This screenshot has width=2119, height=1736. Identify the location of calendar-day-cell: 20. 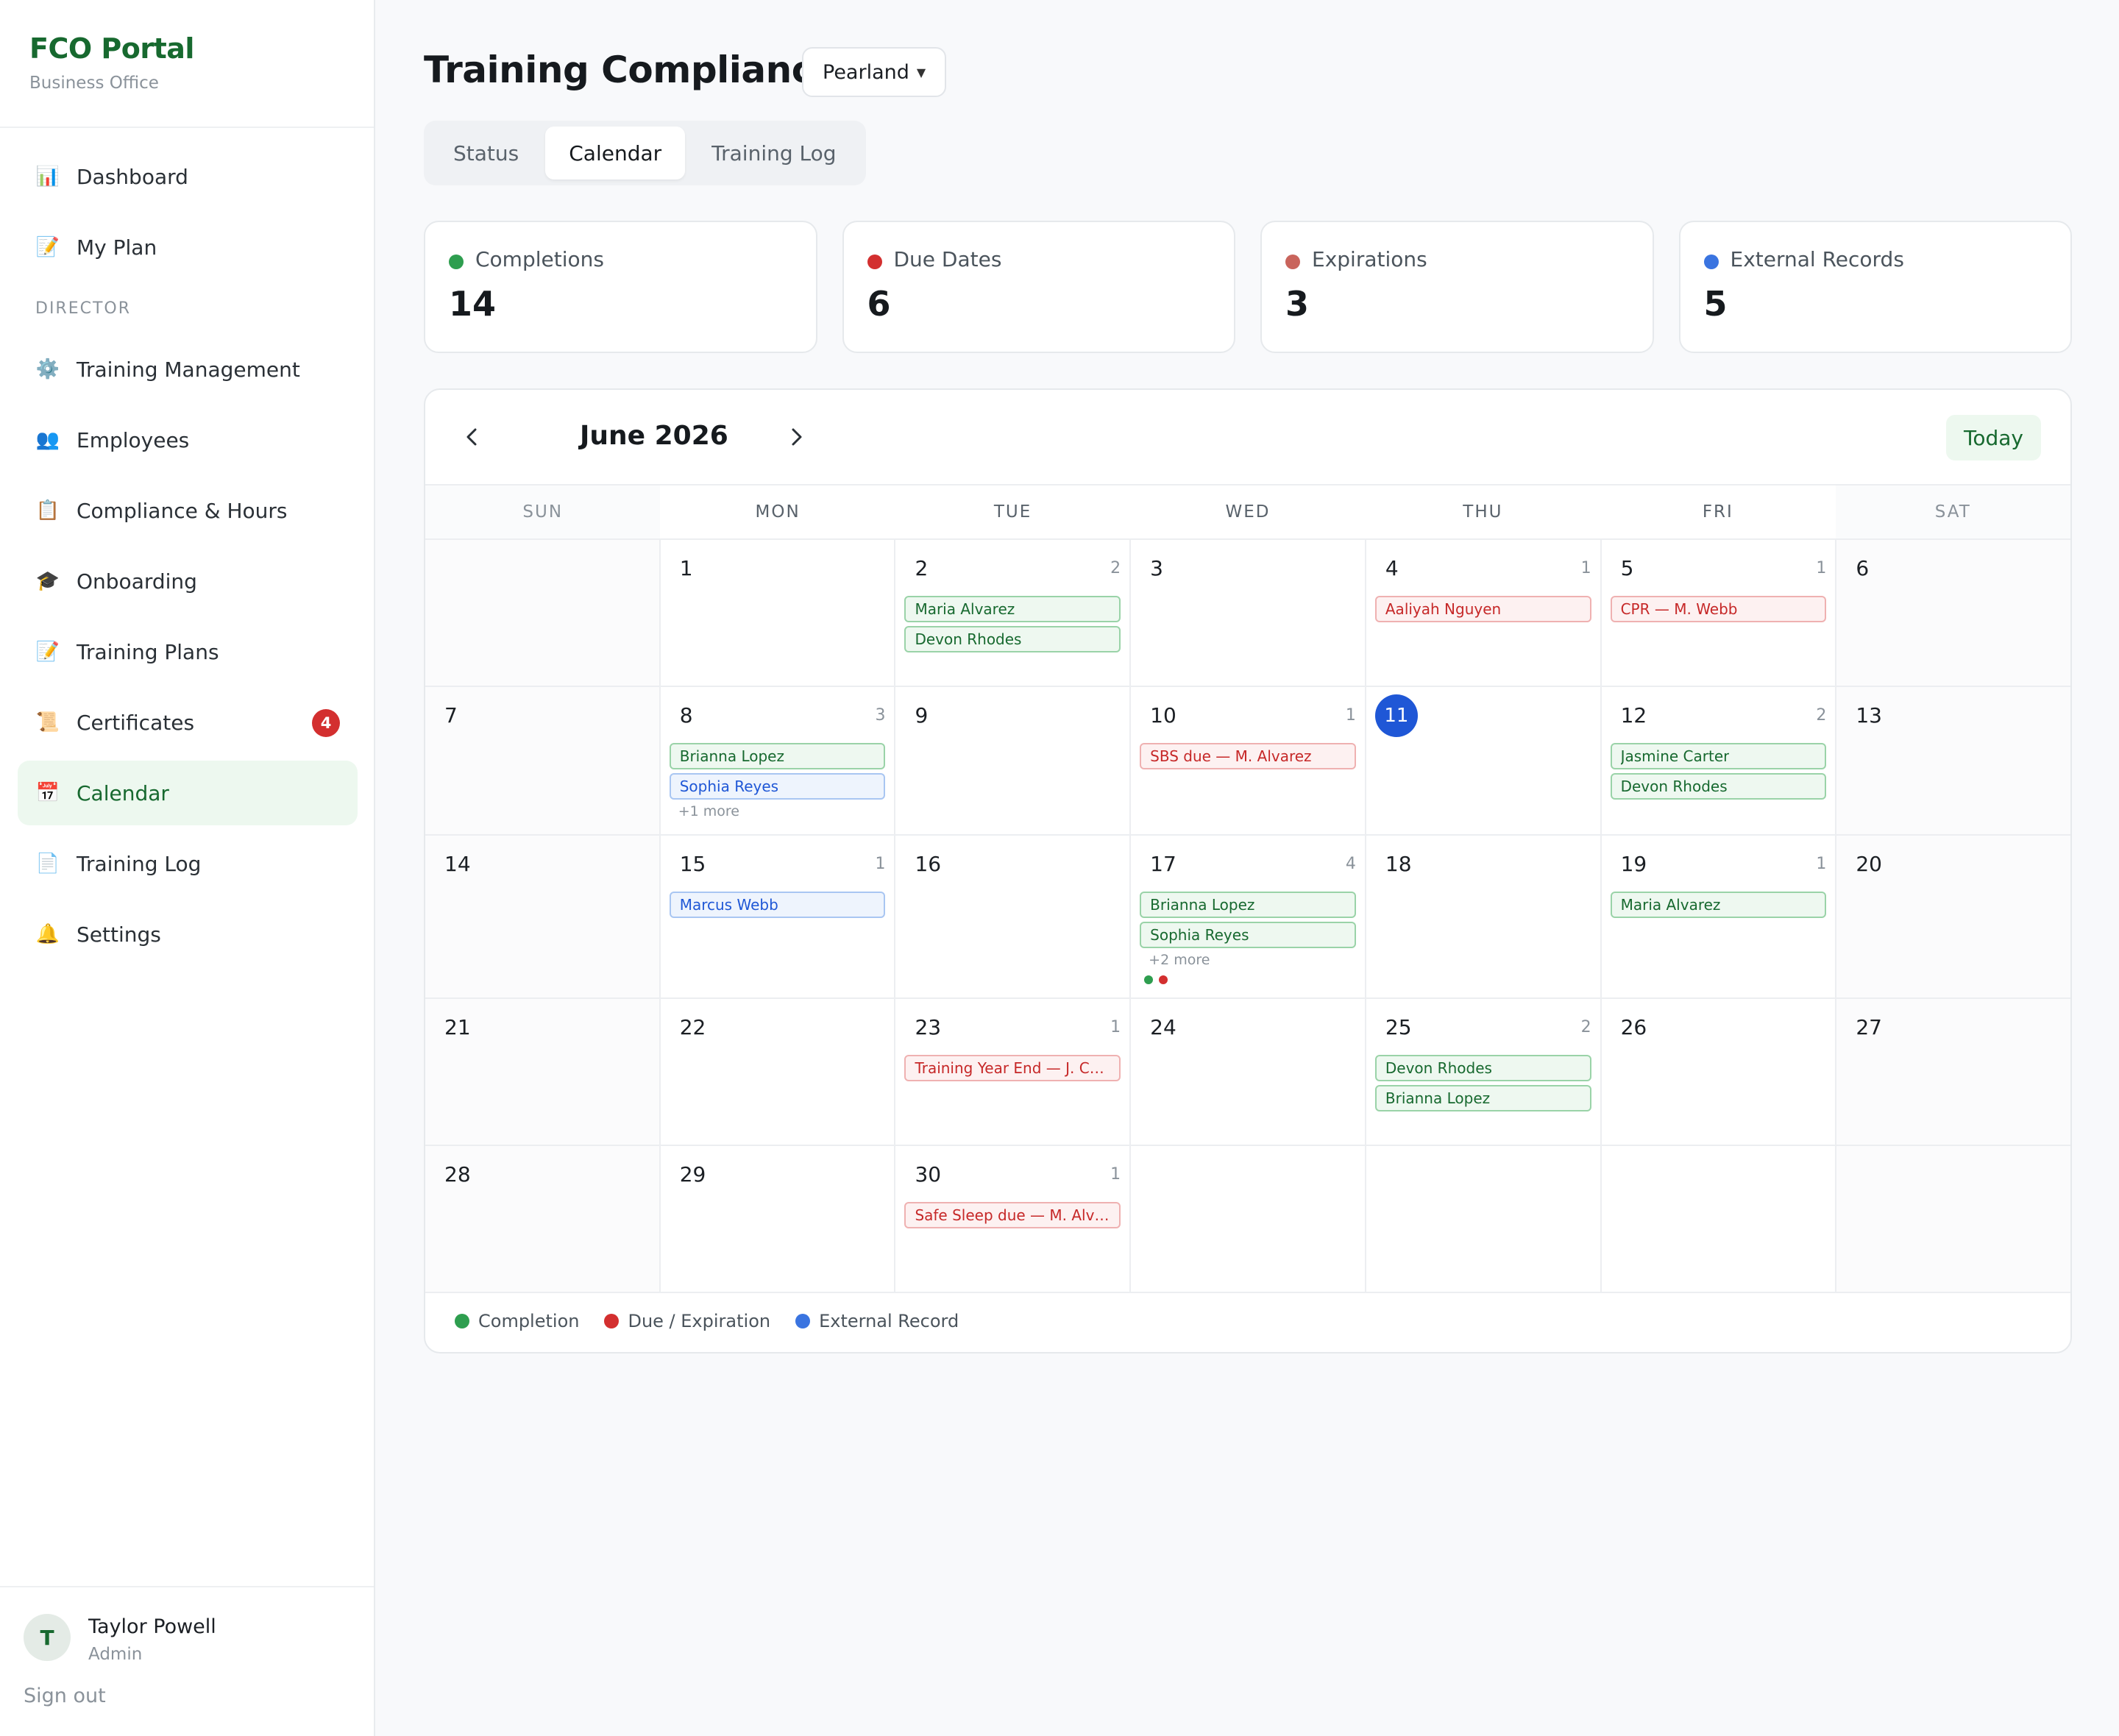
(1953, 916).